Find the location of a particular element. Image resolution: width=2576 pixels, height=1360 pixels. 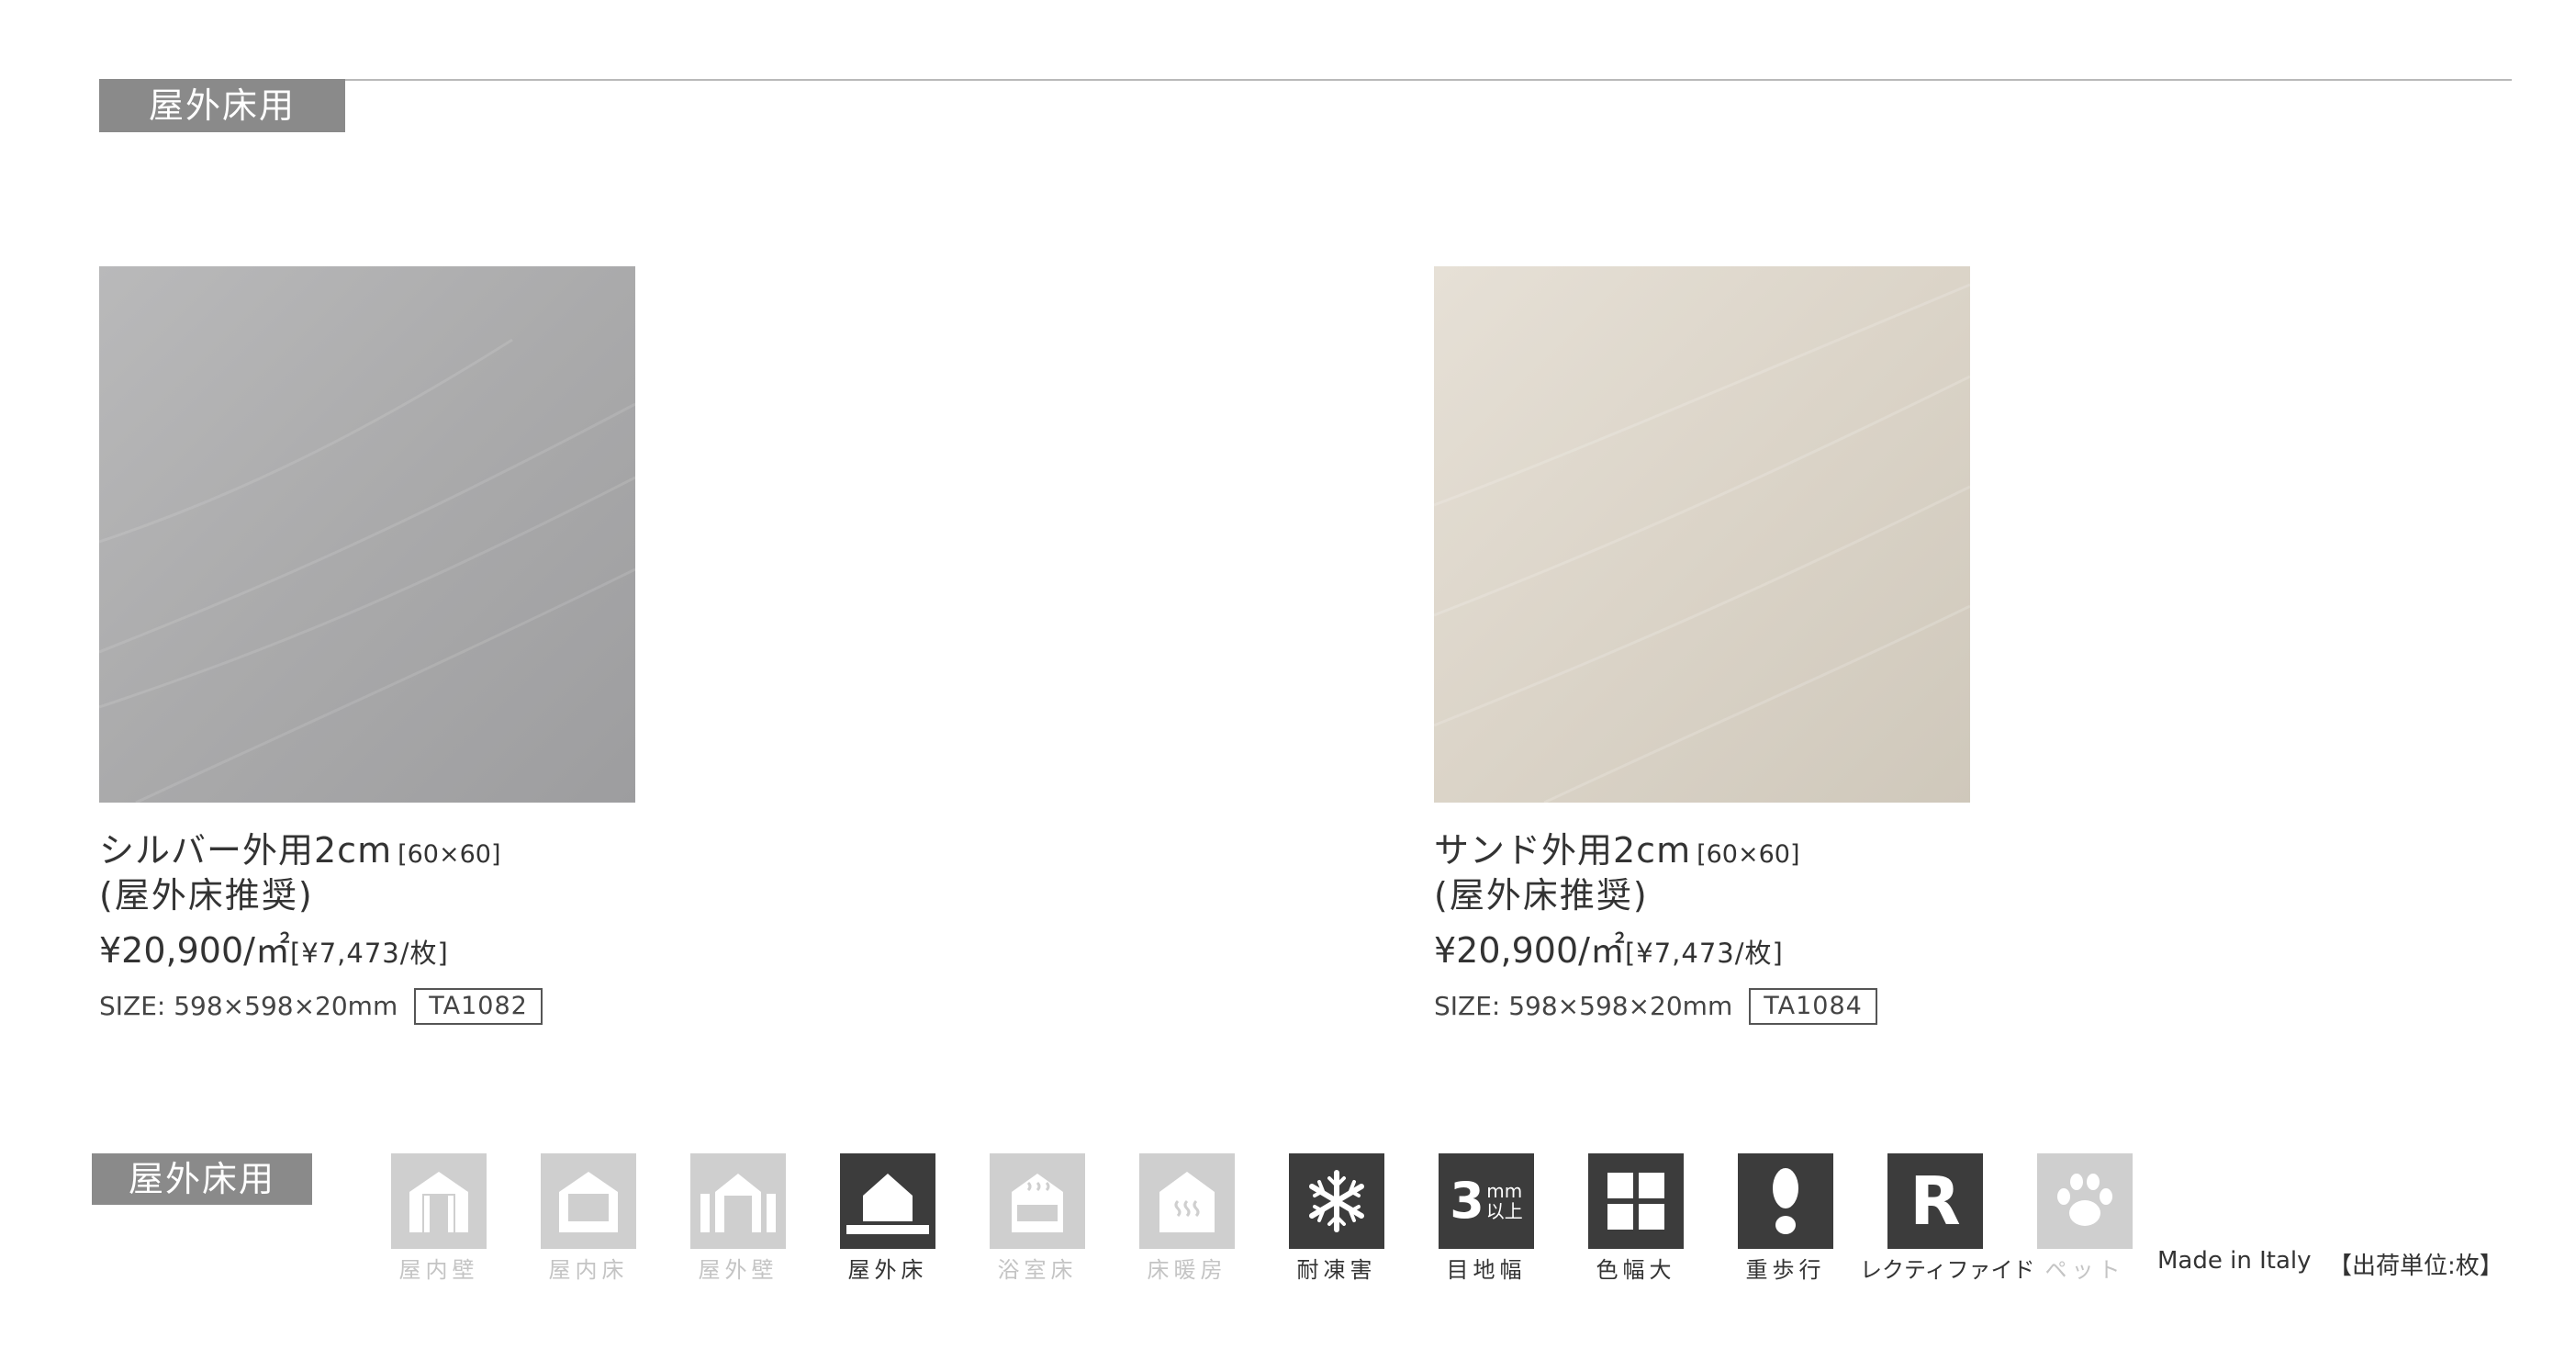

spec-row: SIZE: 598×598×20mm TA1084 is located at coordinates (1709, 1006).